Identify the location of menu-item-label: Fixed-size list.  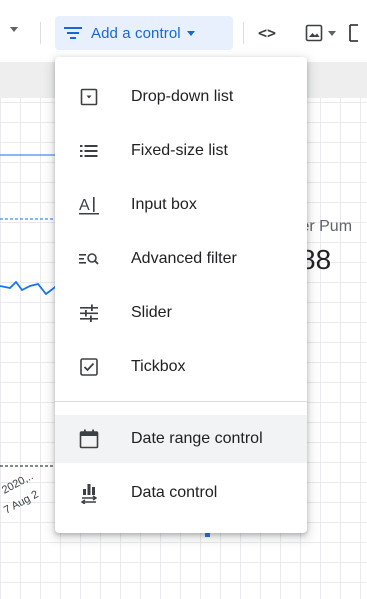
(179, 150).